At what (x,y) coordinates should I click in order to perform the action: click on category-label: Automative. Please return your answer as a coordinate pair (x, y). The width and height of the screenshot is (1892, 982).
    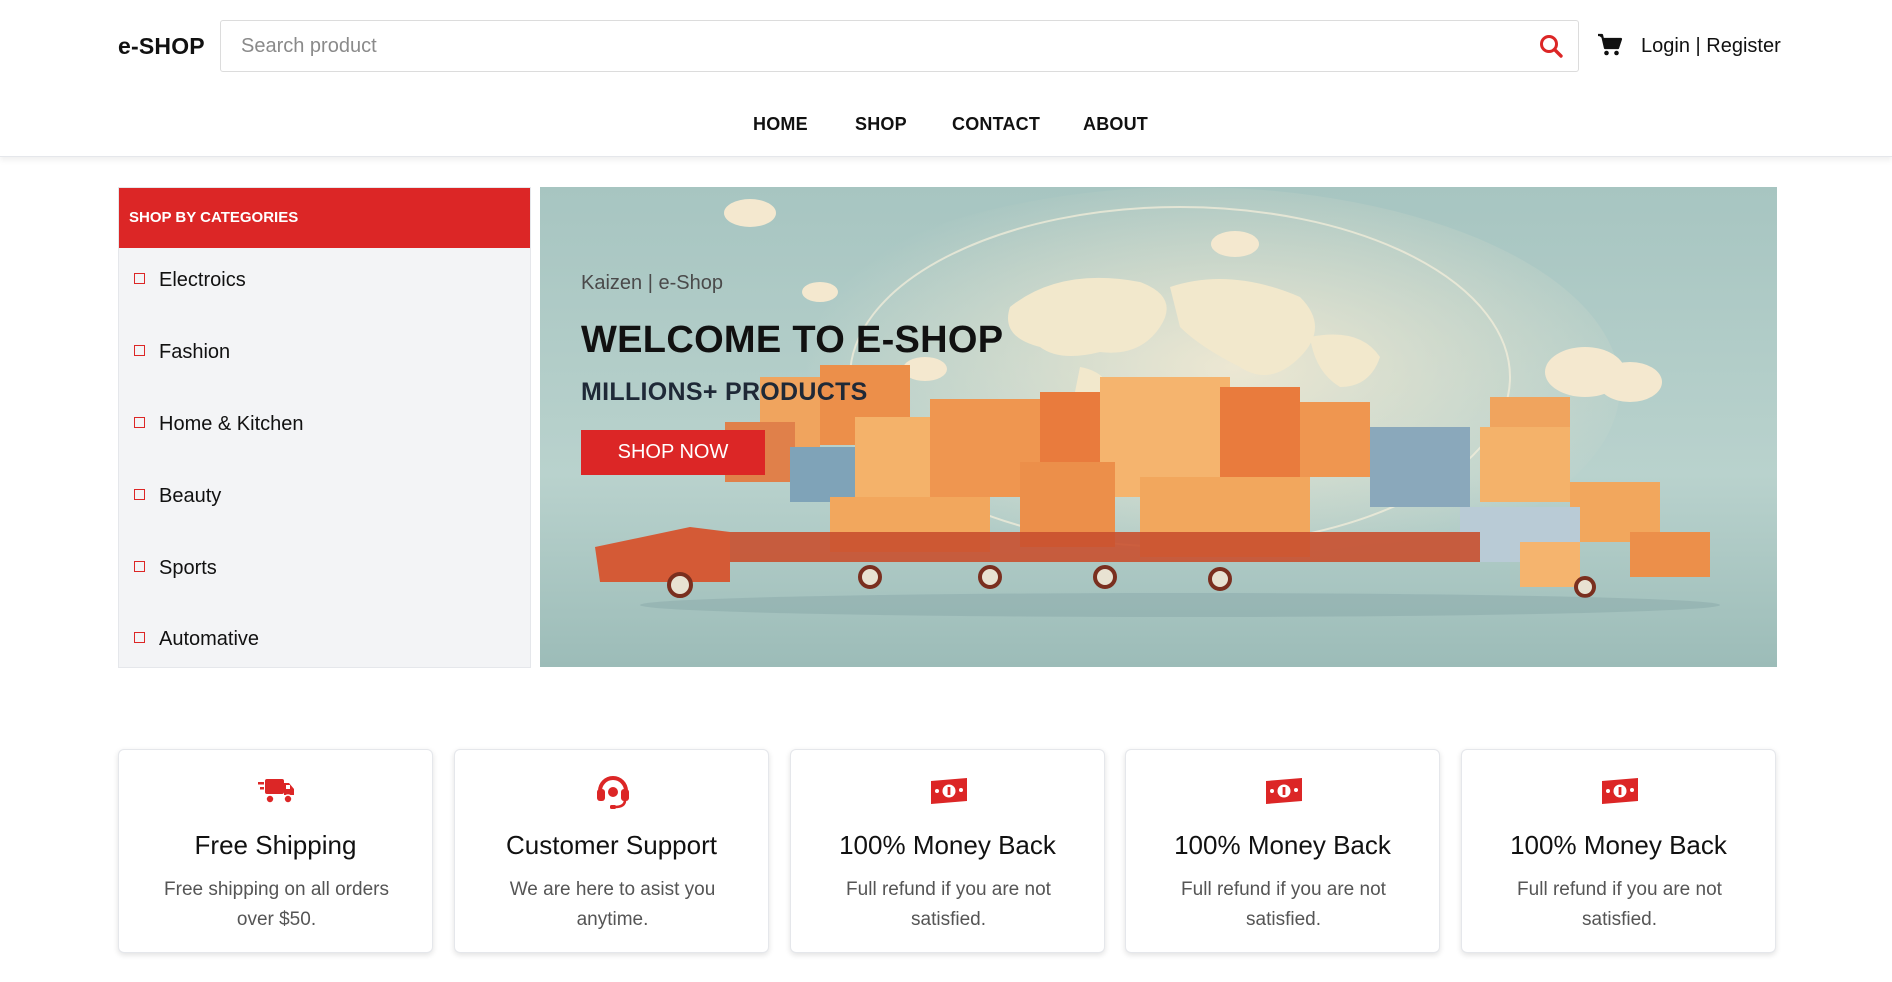
    Looking at the image, I should click on (209, 638).